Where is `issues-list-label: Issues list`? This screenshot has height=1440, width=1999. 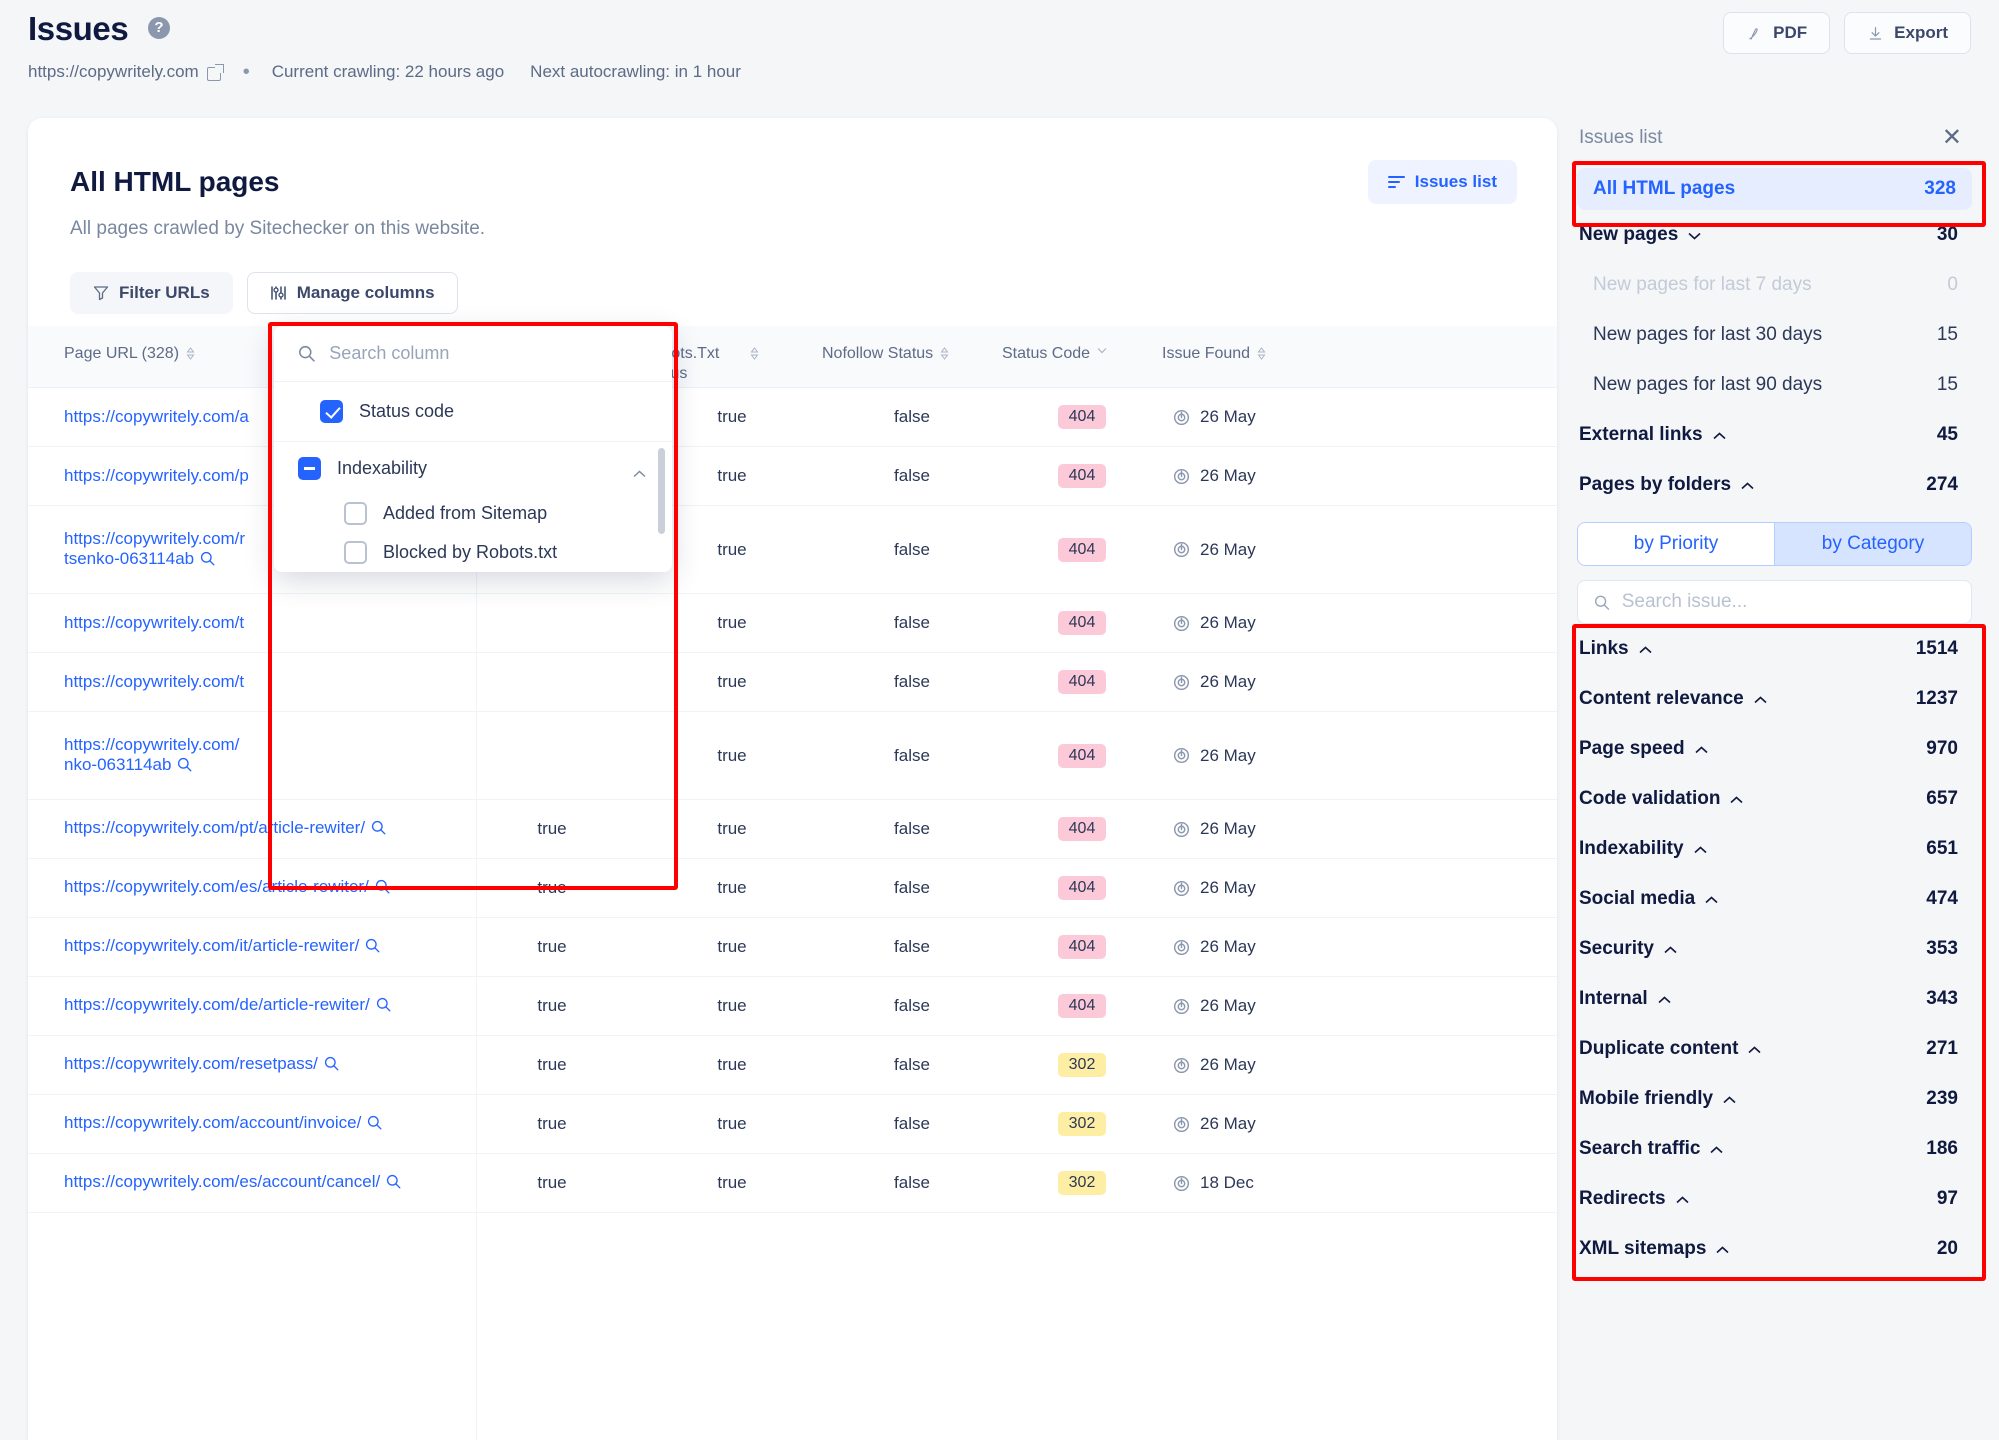
issues-list-label: Issues list is located at coordinates (1455, 181).